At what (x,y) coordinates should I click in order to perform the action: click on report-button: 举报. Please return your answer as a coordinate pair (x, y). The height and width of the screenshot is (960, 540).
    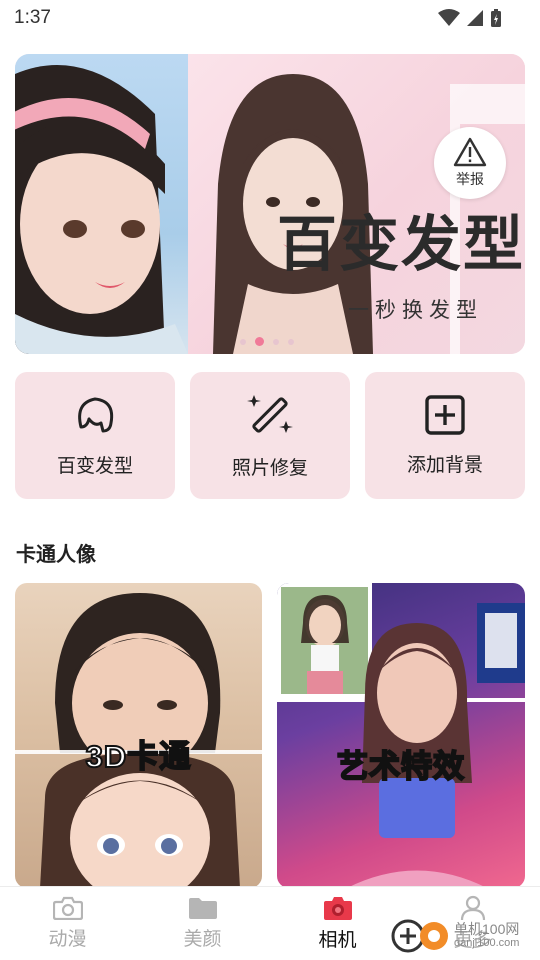
    Looking at the image, I should click on (470, 163).